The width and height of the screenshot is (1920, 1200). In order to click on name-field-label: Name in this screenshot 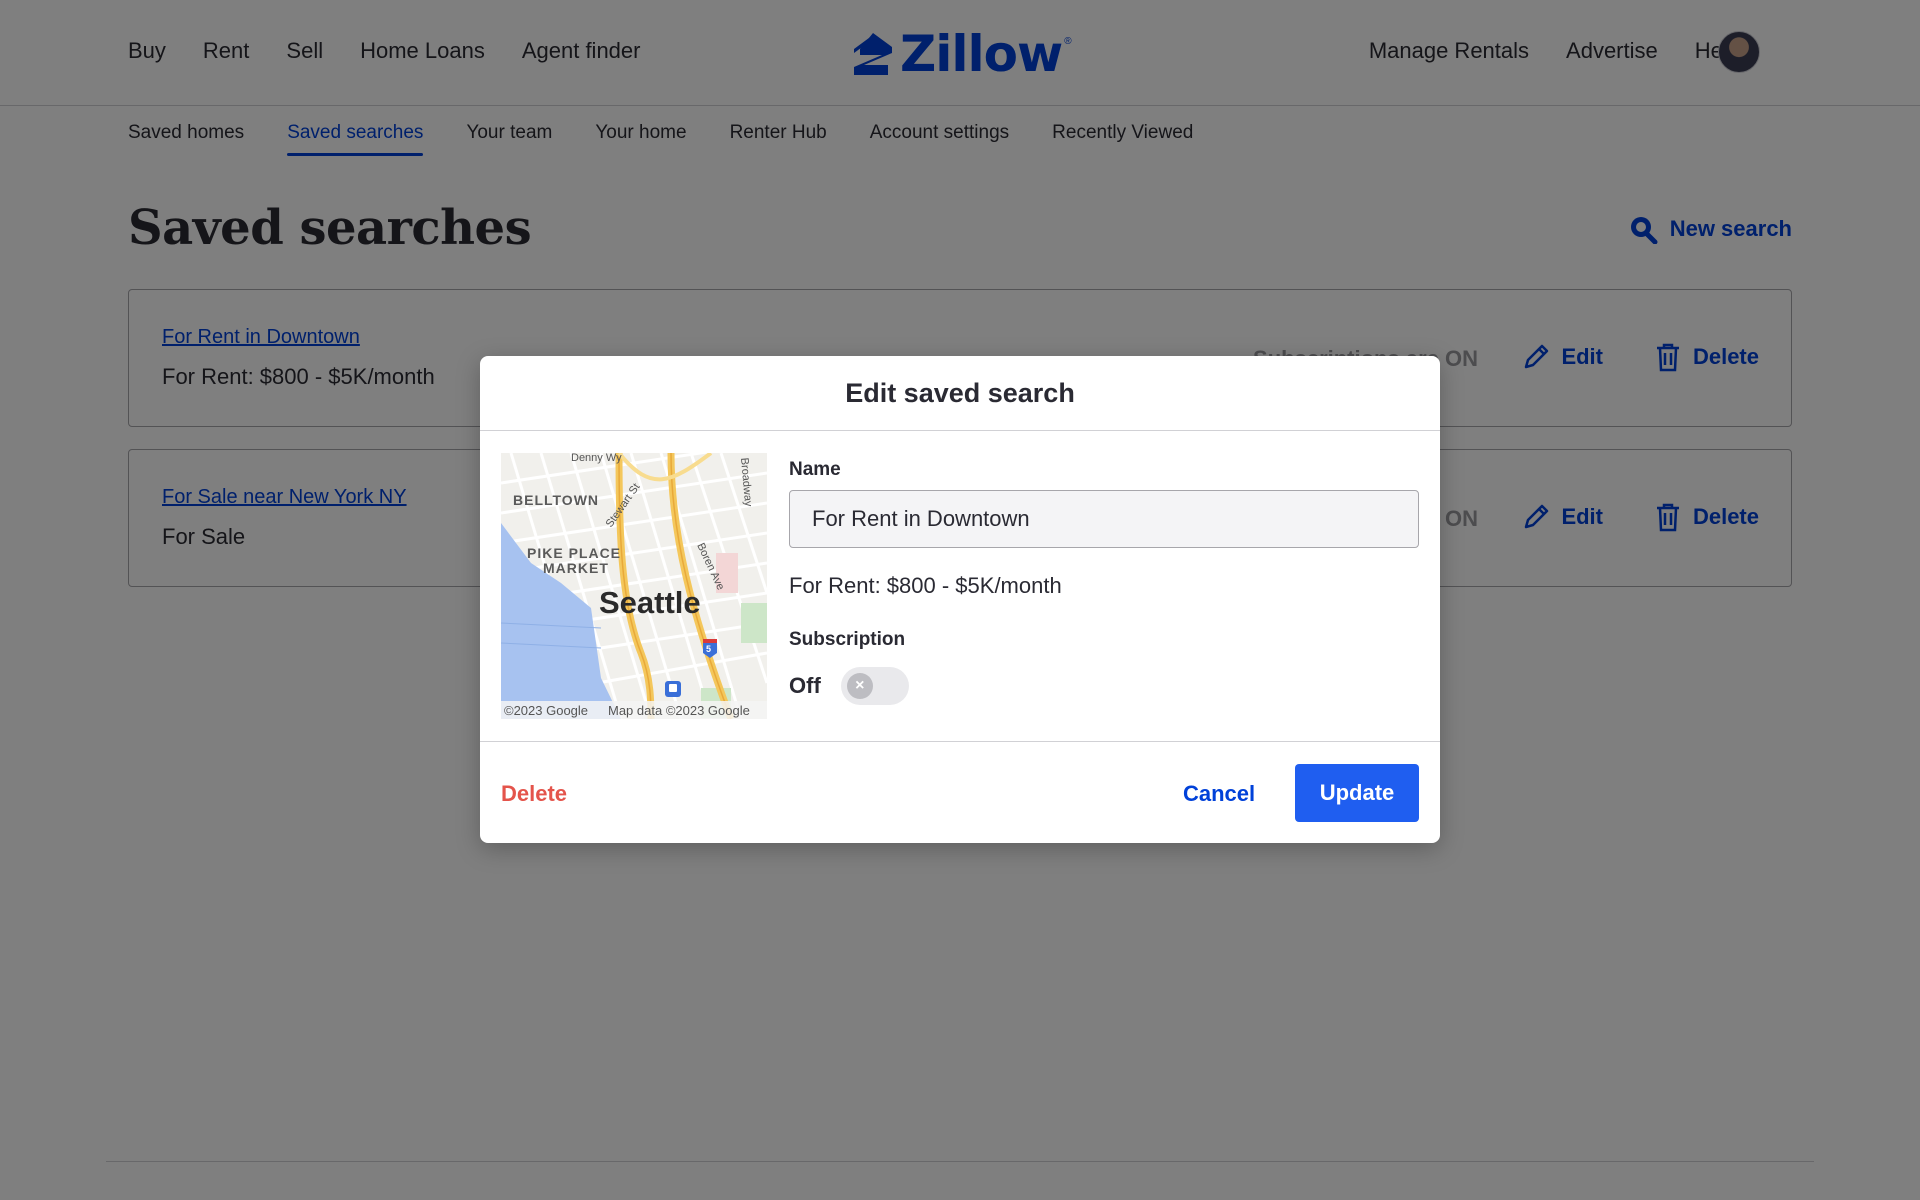, I will do `click(815, 469)`.